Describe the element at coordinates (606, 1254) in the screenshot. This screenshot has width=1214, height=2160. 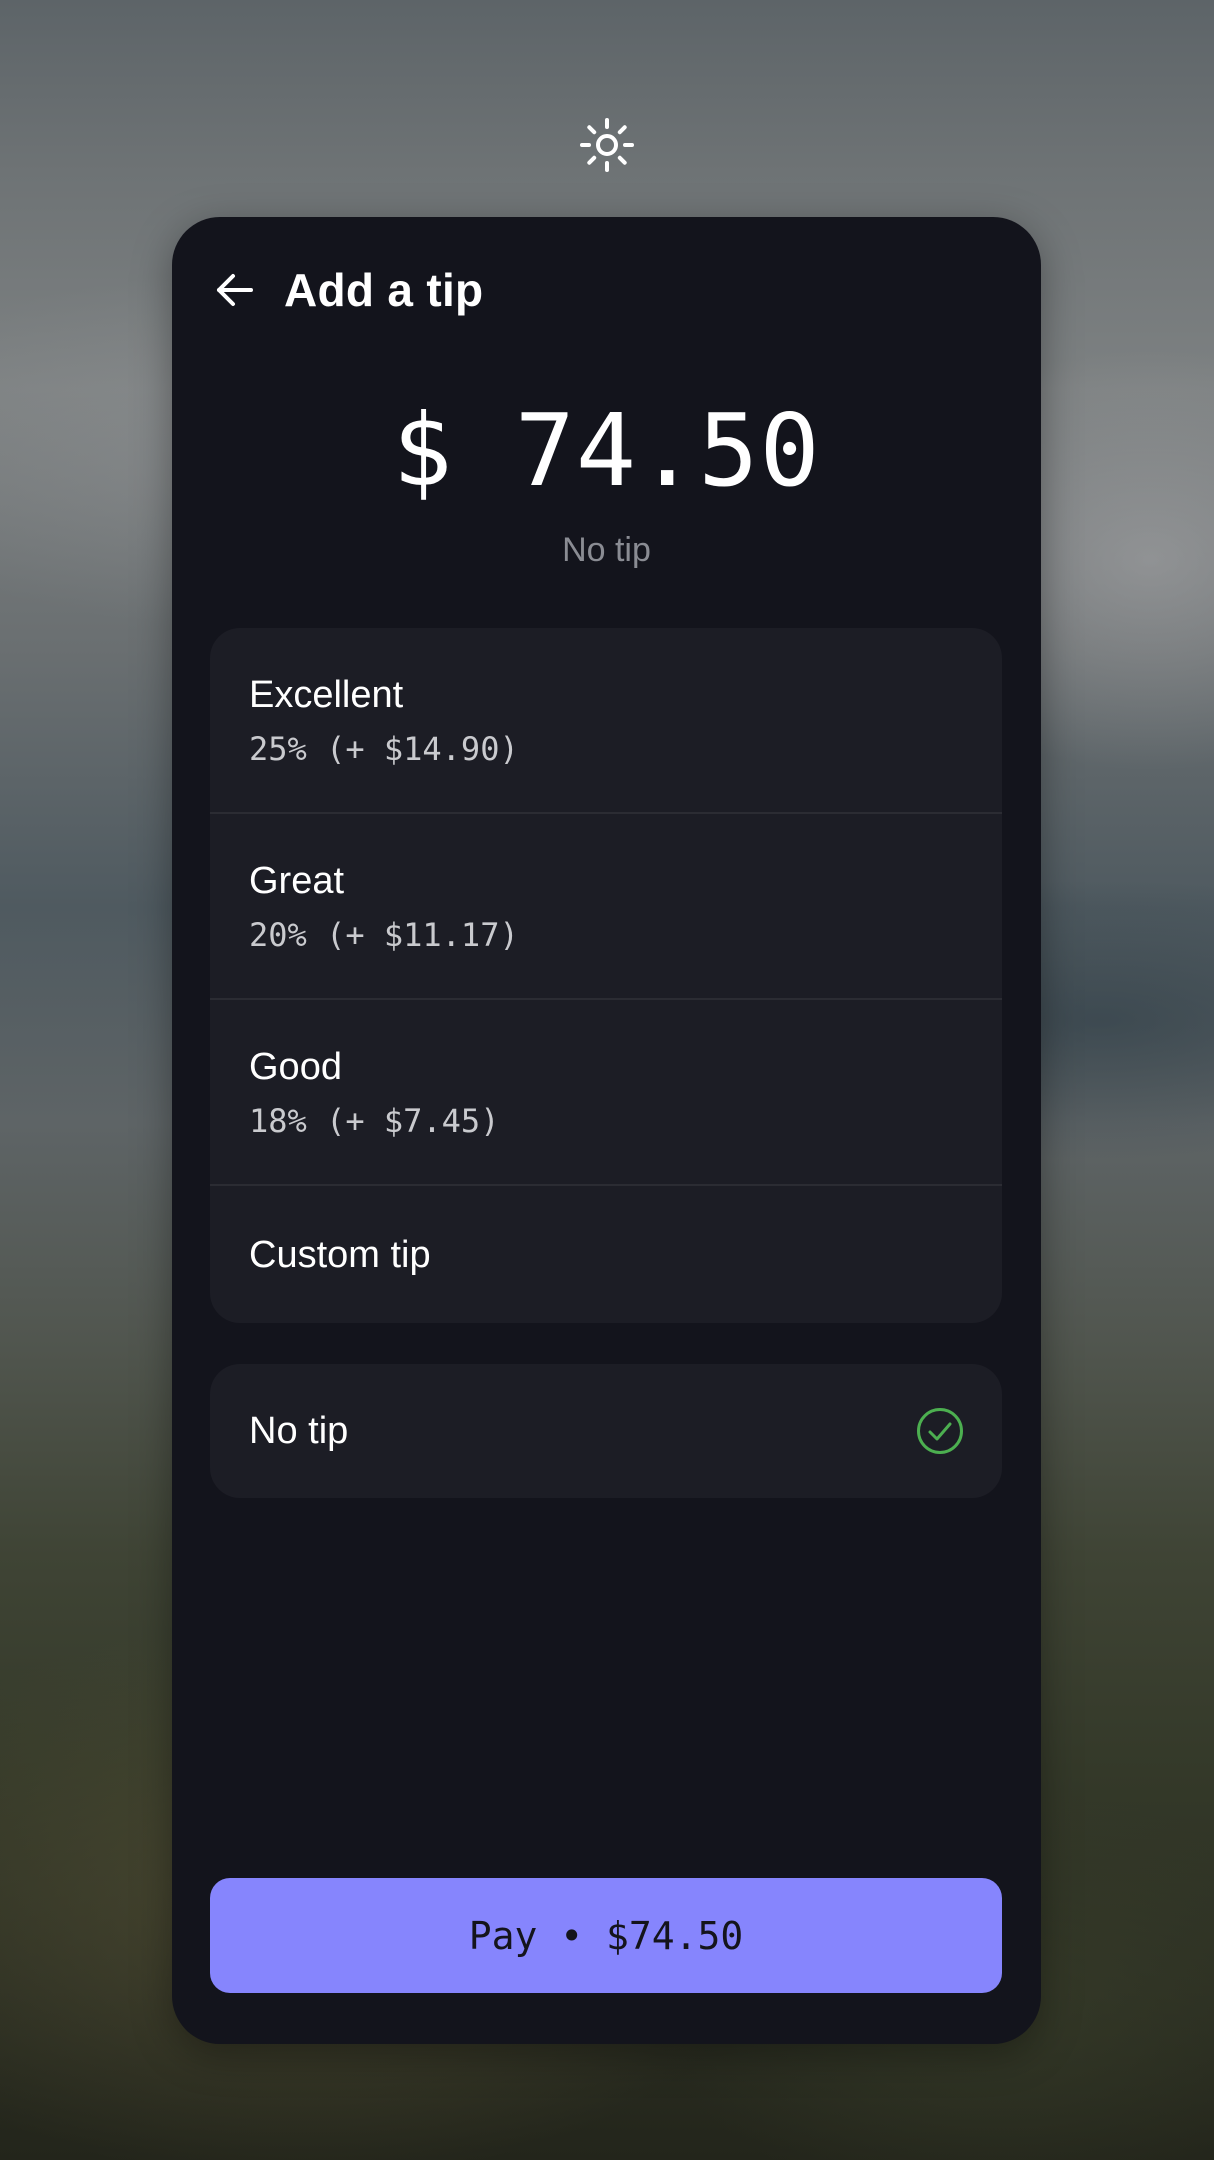
I see `custom-tip-option: Custom tip` at that location.